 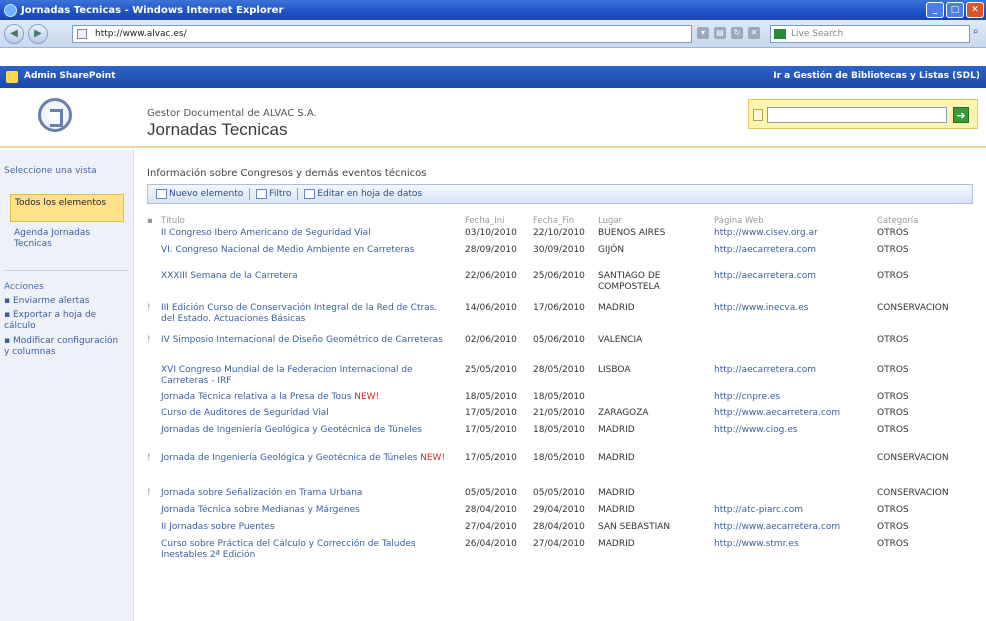 I want to click on edit-datasheet-button: Editar en hoja de datos, so click(x=363, y=194).